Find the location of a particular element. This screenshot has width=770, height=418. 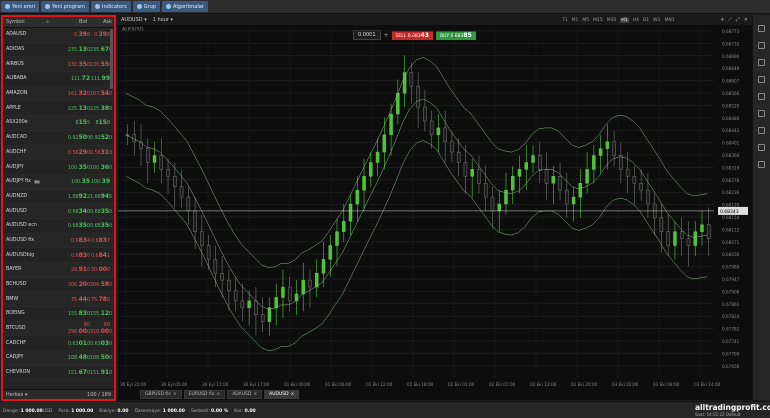

watchlist-row: AUDUSD 0.68340 0.68350 is located at coordinates (58, 211).